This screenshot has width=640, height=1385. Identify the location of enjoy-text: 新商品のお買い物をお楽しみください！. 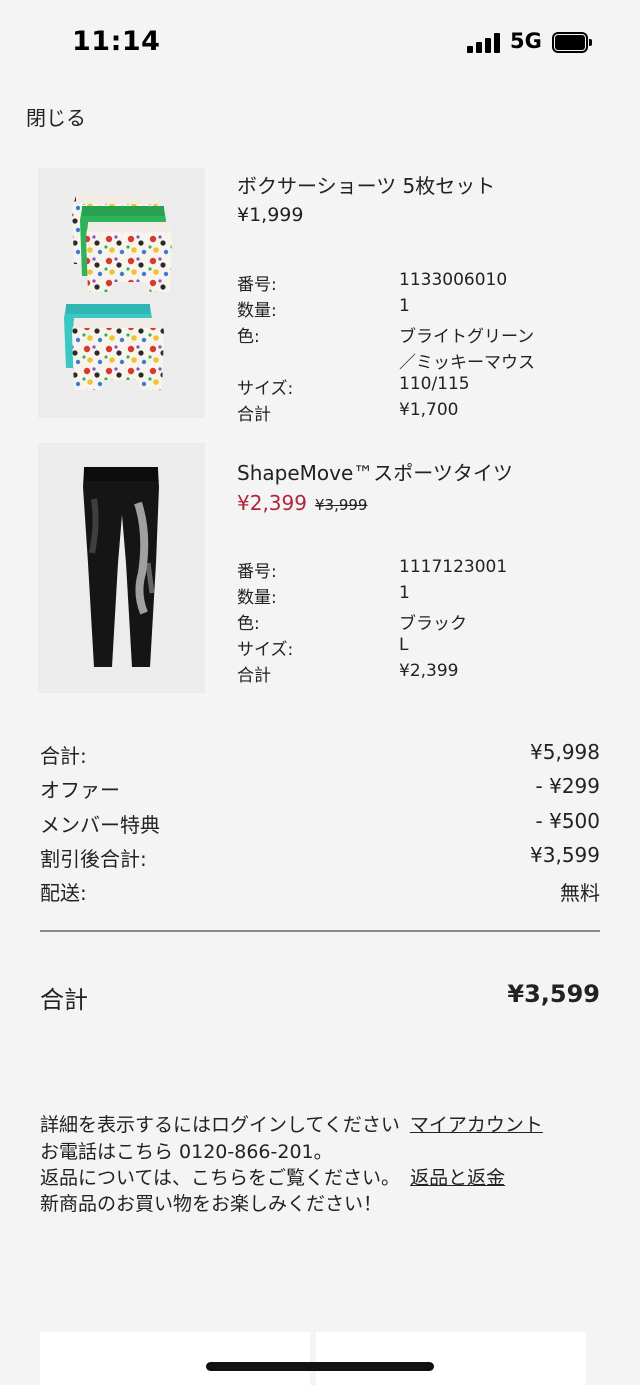
(211, 1204).